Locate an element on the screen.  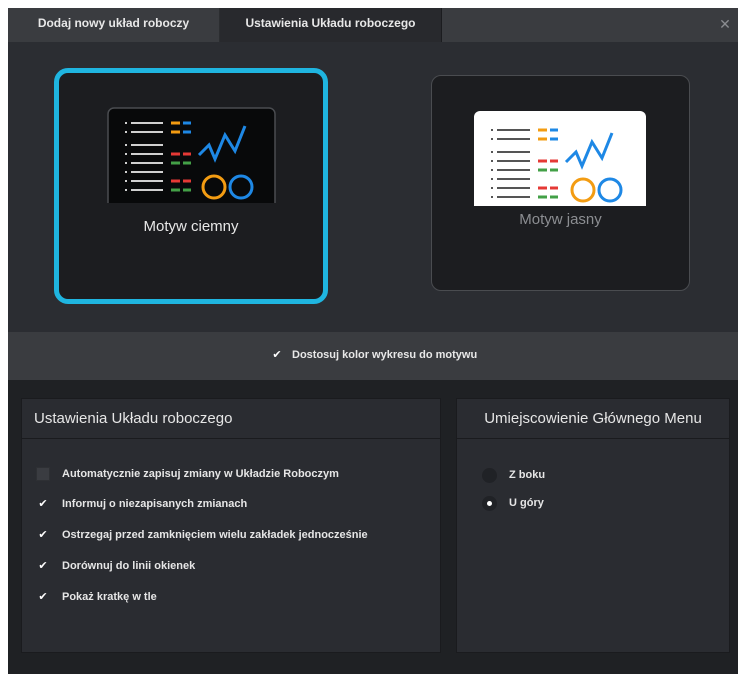
checkbox-empty-icon is located at coordinates (43, 474).